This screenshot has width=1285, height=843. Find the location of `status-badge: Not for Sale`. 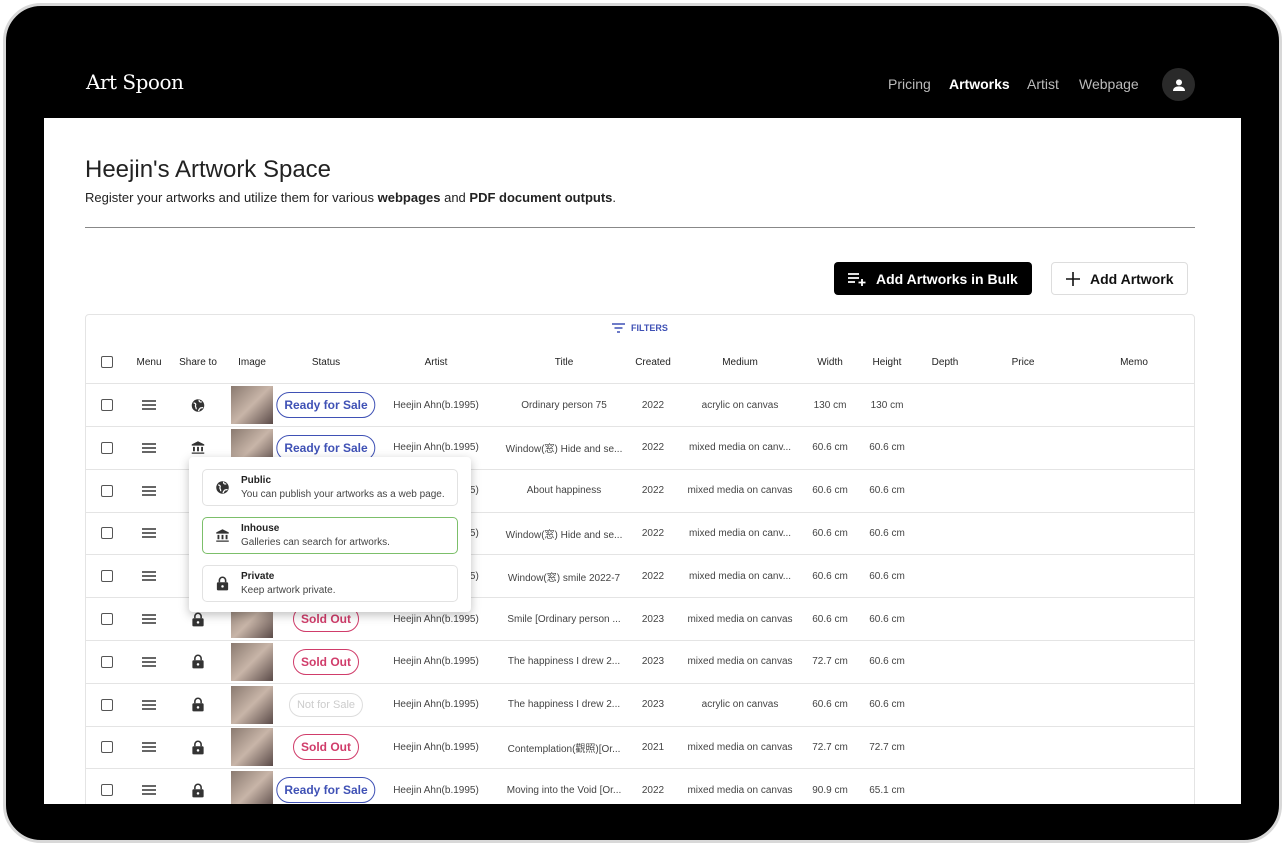

status-badge: Not for Sale is located at coordinates (326, 704).